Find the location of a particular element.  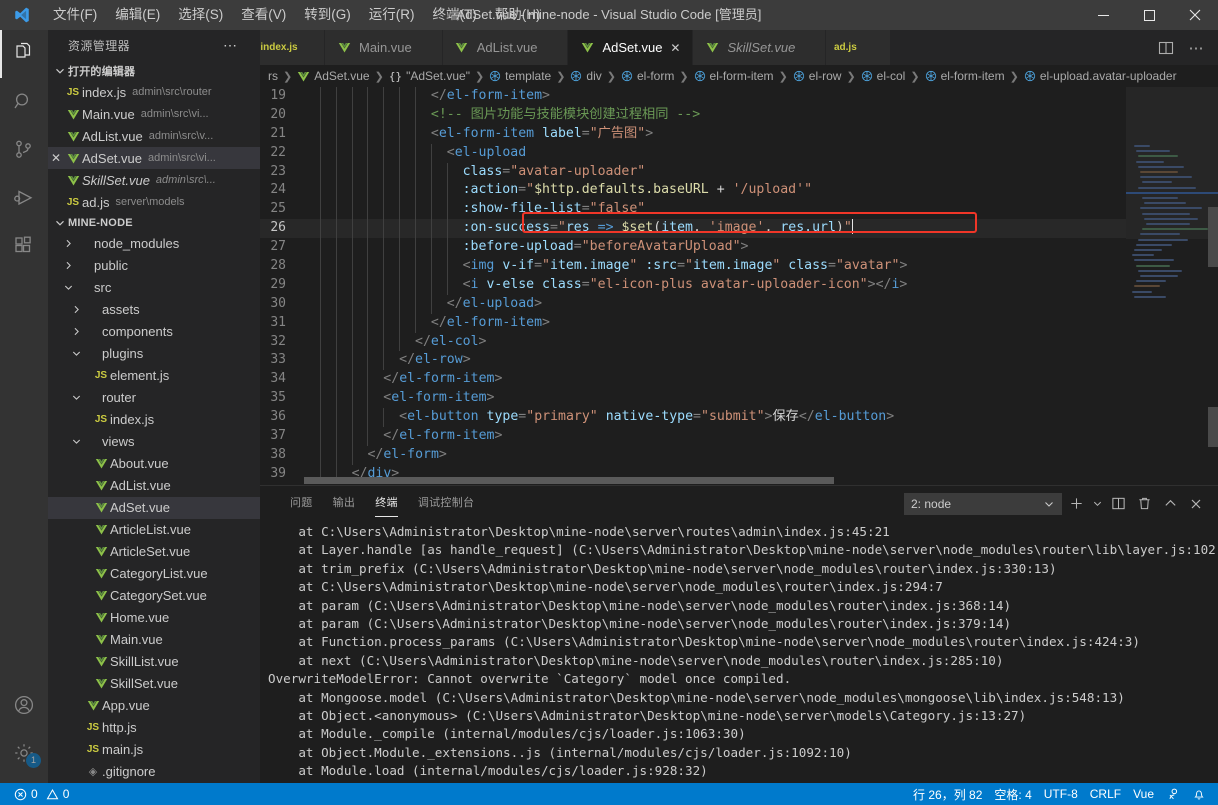

tree-item: Home.vue is located at coordinates (154, 618).